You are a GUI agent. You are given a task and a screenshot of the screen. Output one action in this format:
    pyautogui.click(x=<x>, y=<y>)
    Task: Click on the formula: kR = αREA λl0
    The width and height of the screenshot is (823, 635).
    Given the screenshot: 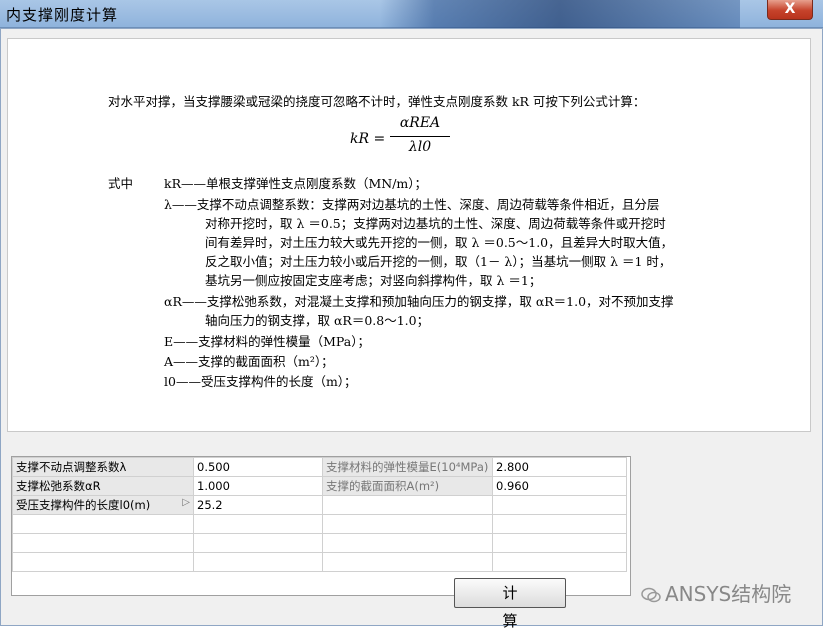 What is the action you would take?
    pyautogui.click(x=410, y=141)
    